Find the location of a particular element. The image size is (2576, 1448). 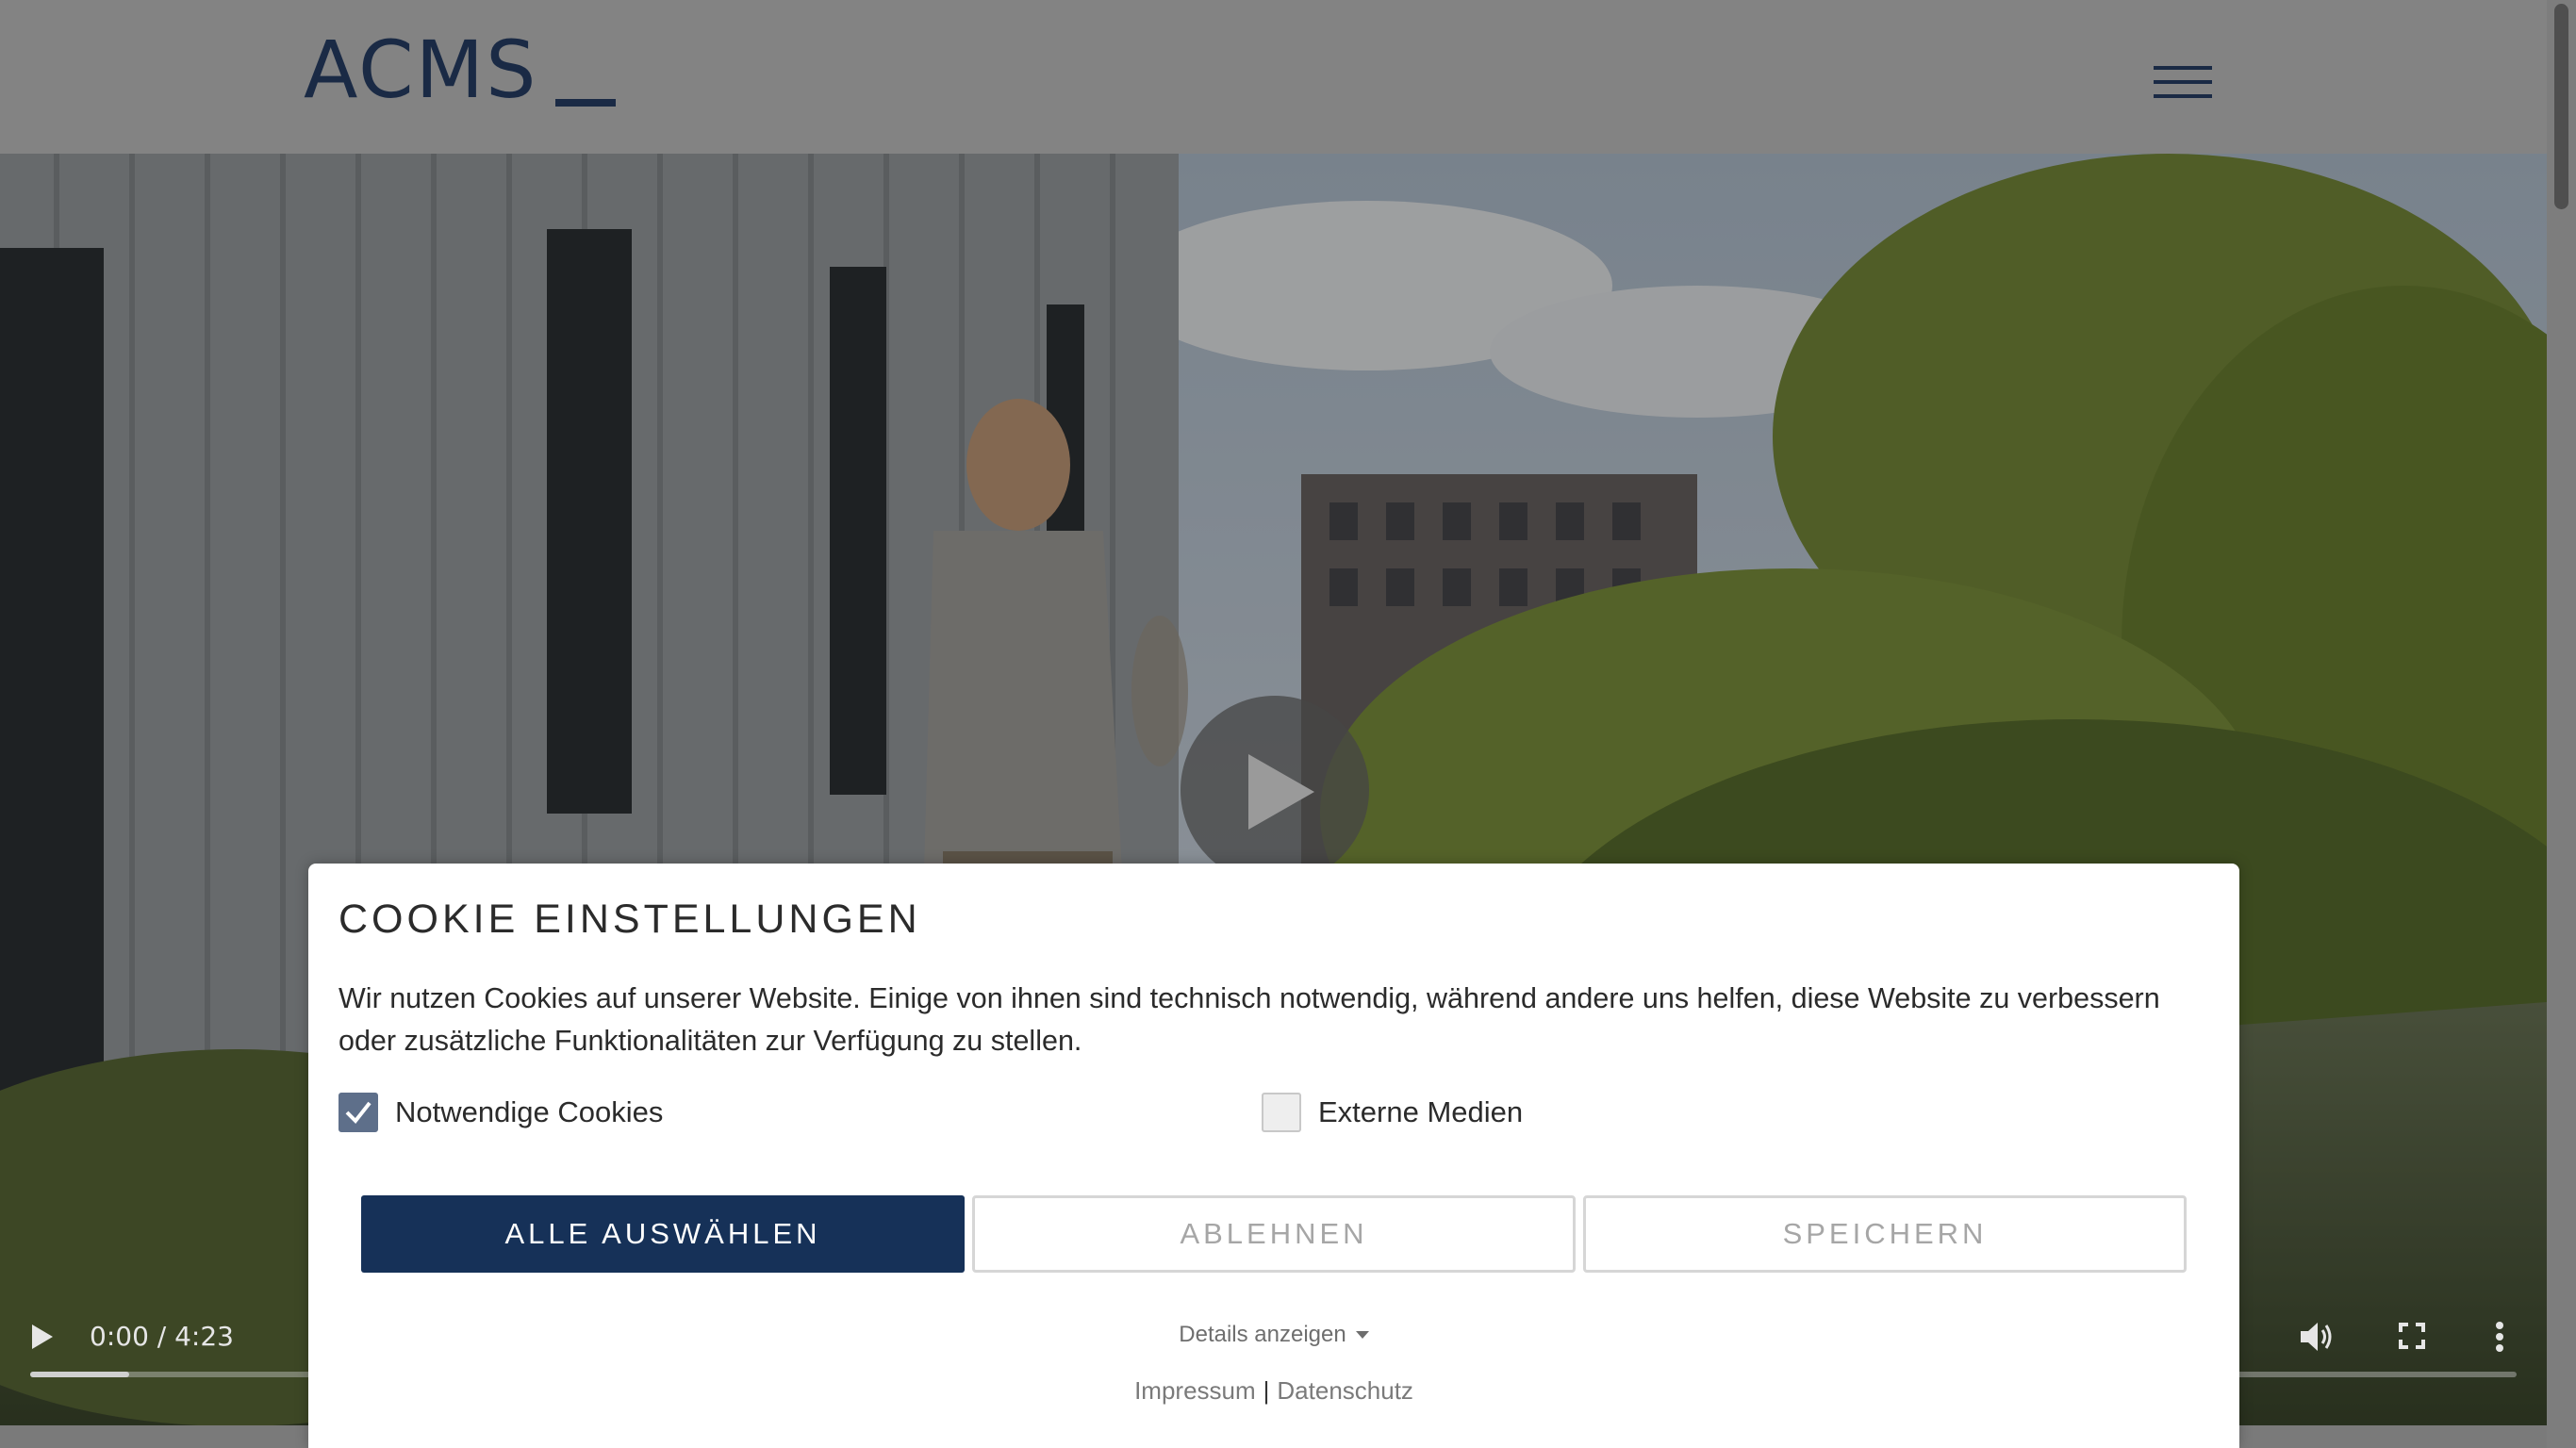

caret-down-icon is located at coordinates (1362, 1335).